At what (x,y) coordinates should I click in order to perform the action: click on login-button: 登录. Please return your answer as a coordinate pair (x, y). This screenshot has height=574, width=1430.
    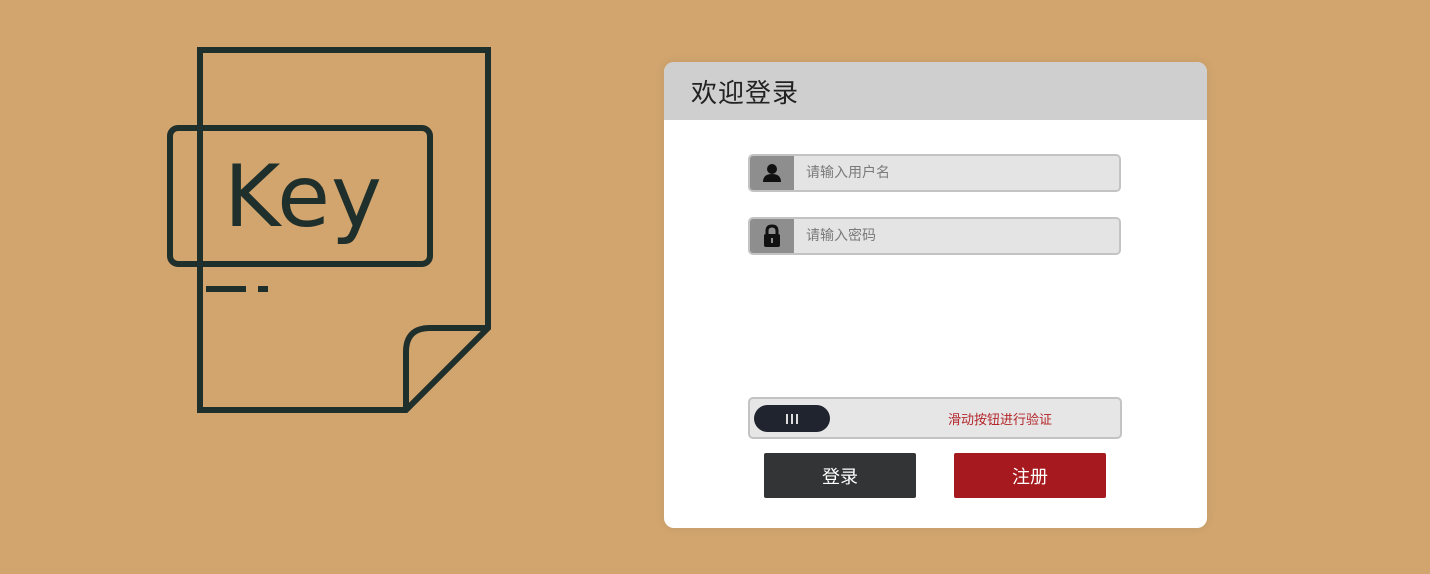
    Looking at the image, I should click on (840, 475).